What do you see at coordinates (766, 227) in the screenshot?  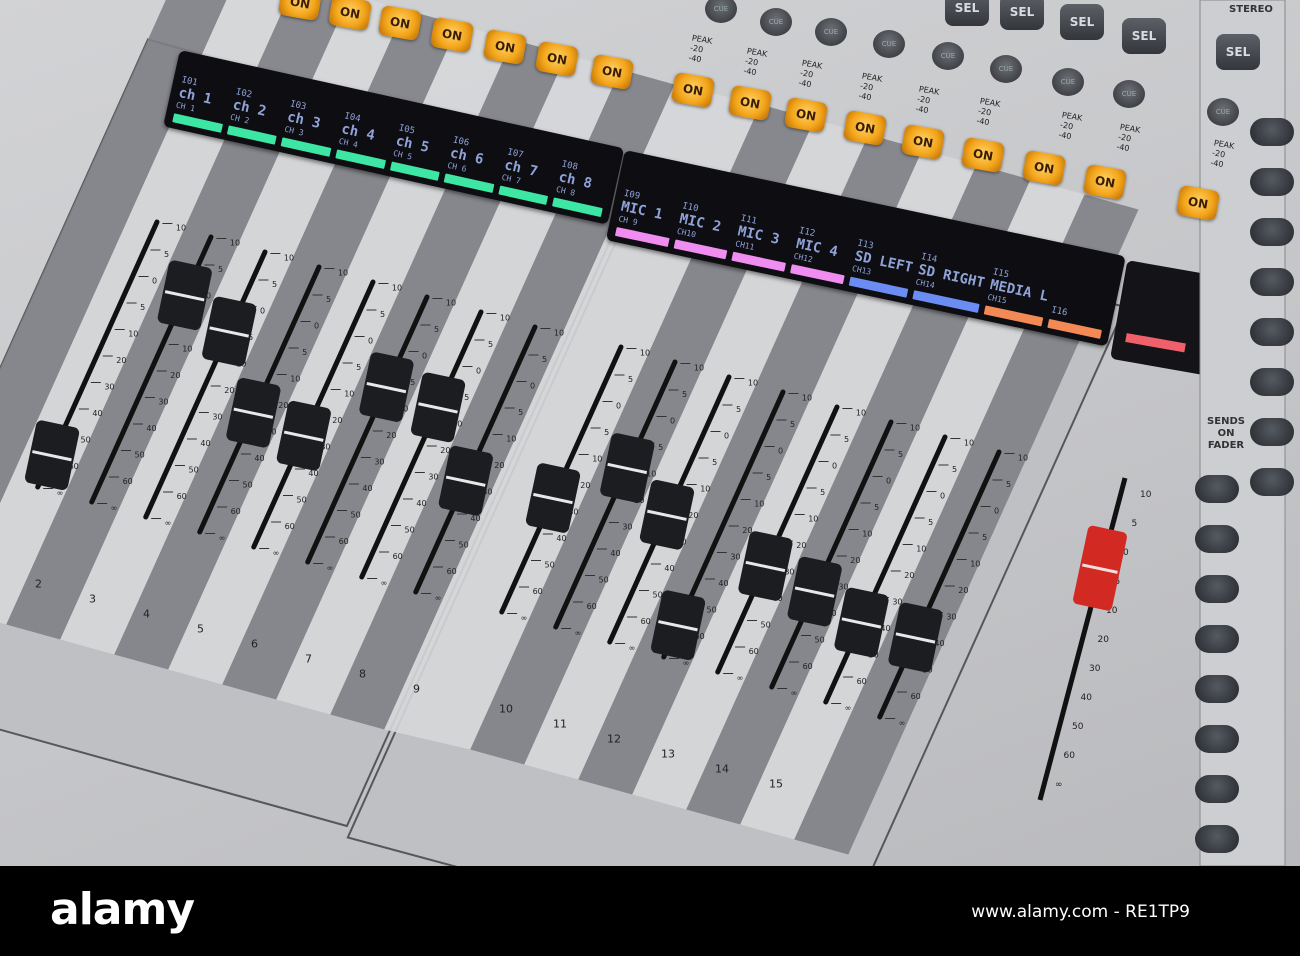 I see `lcd-channel: I11 MIC 3 CH11` at bounding box center [766, 227].